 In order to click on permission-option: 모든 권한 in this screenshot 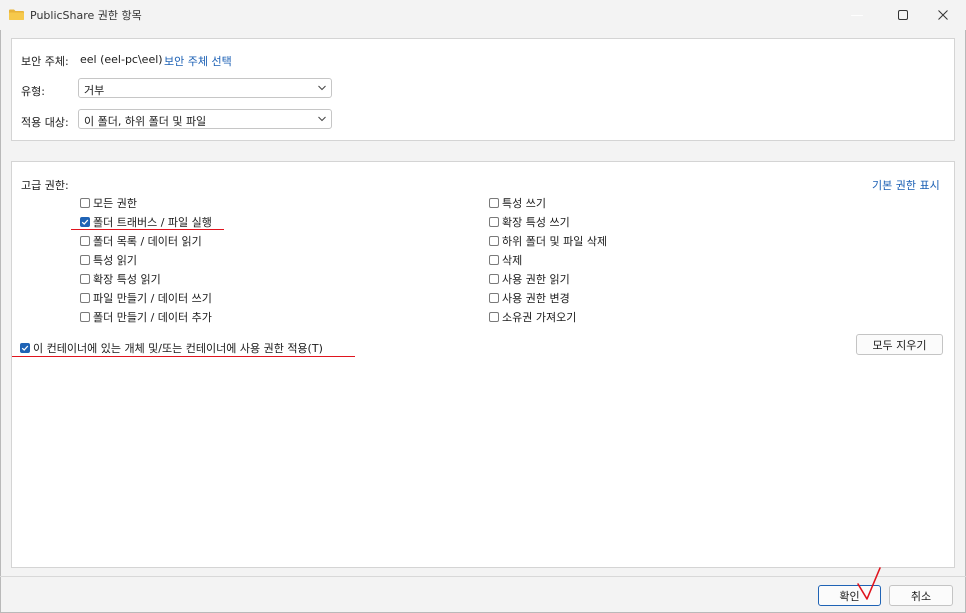, I will do `click(108, 203)`.